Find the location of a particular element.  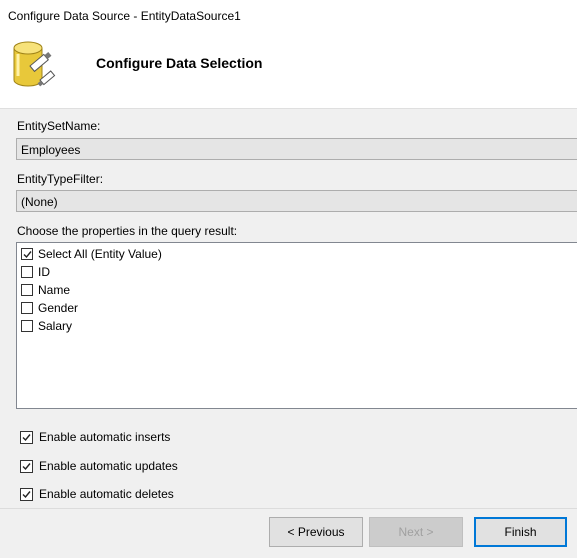

finish-button: Finish is located at coordinates (520, 532).